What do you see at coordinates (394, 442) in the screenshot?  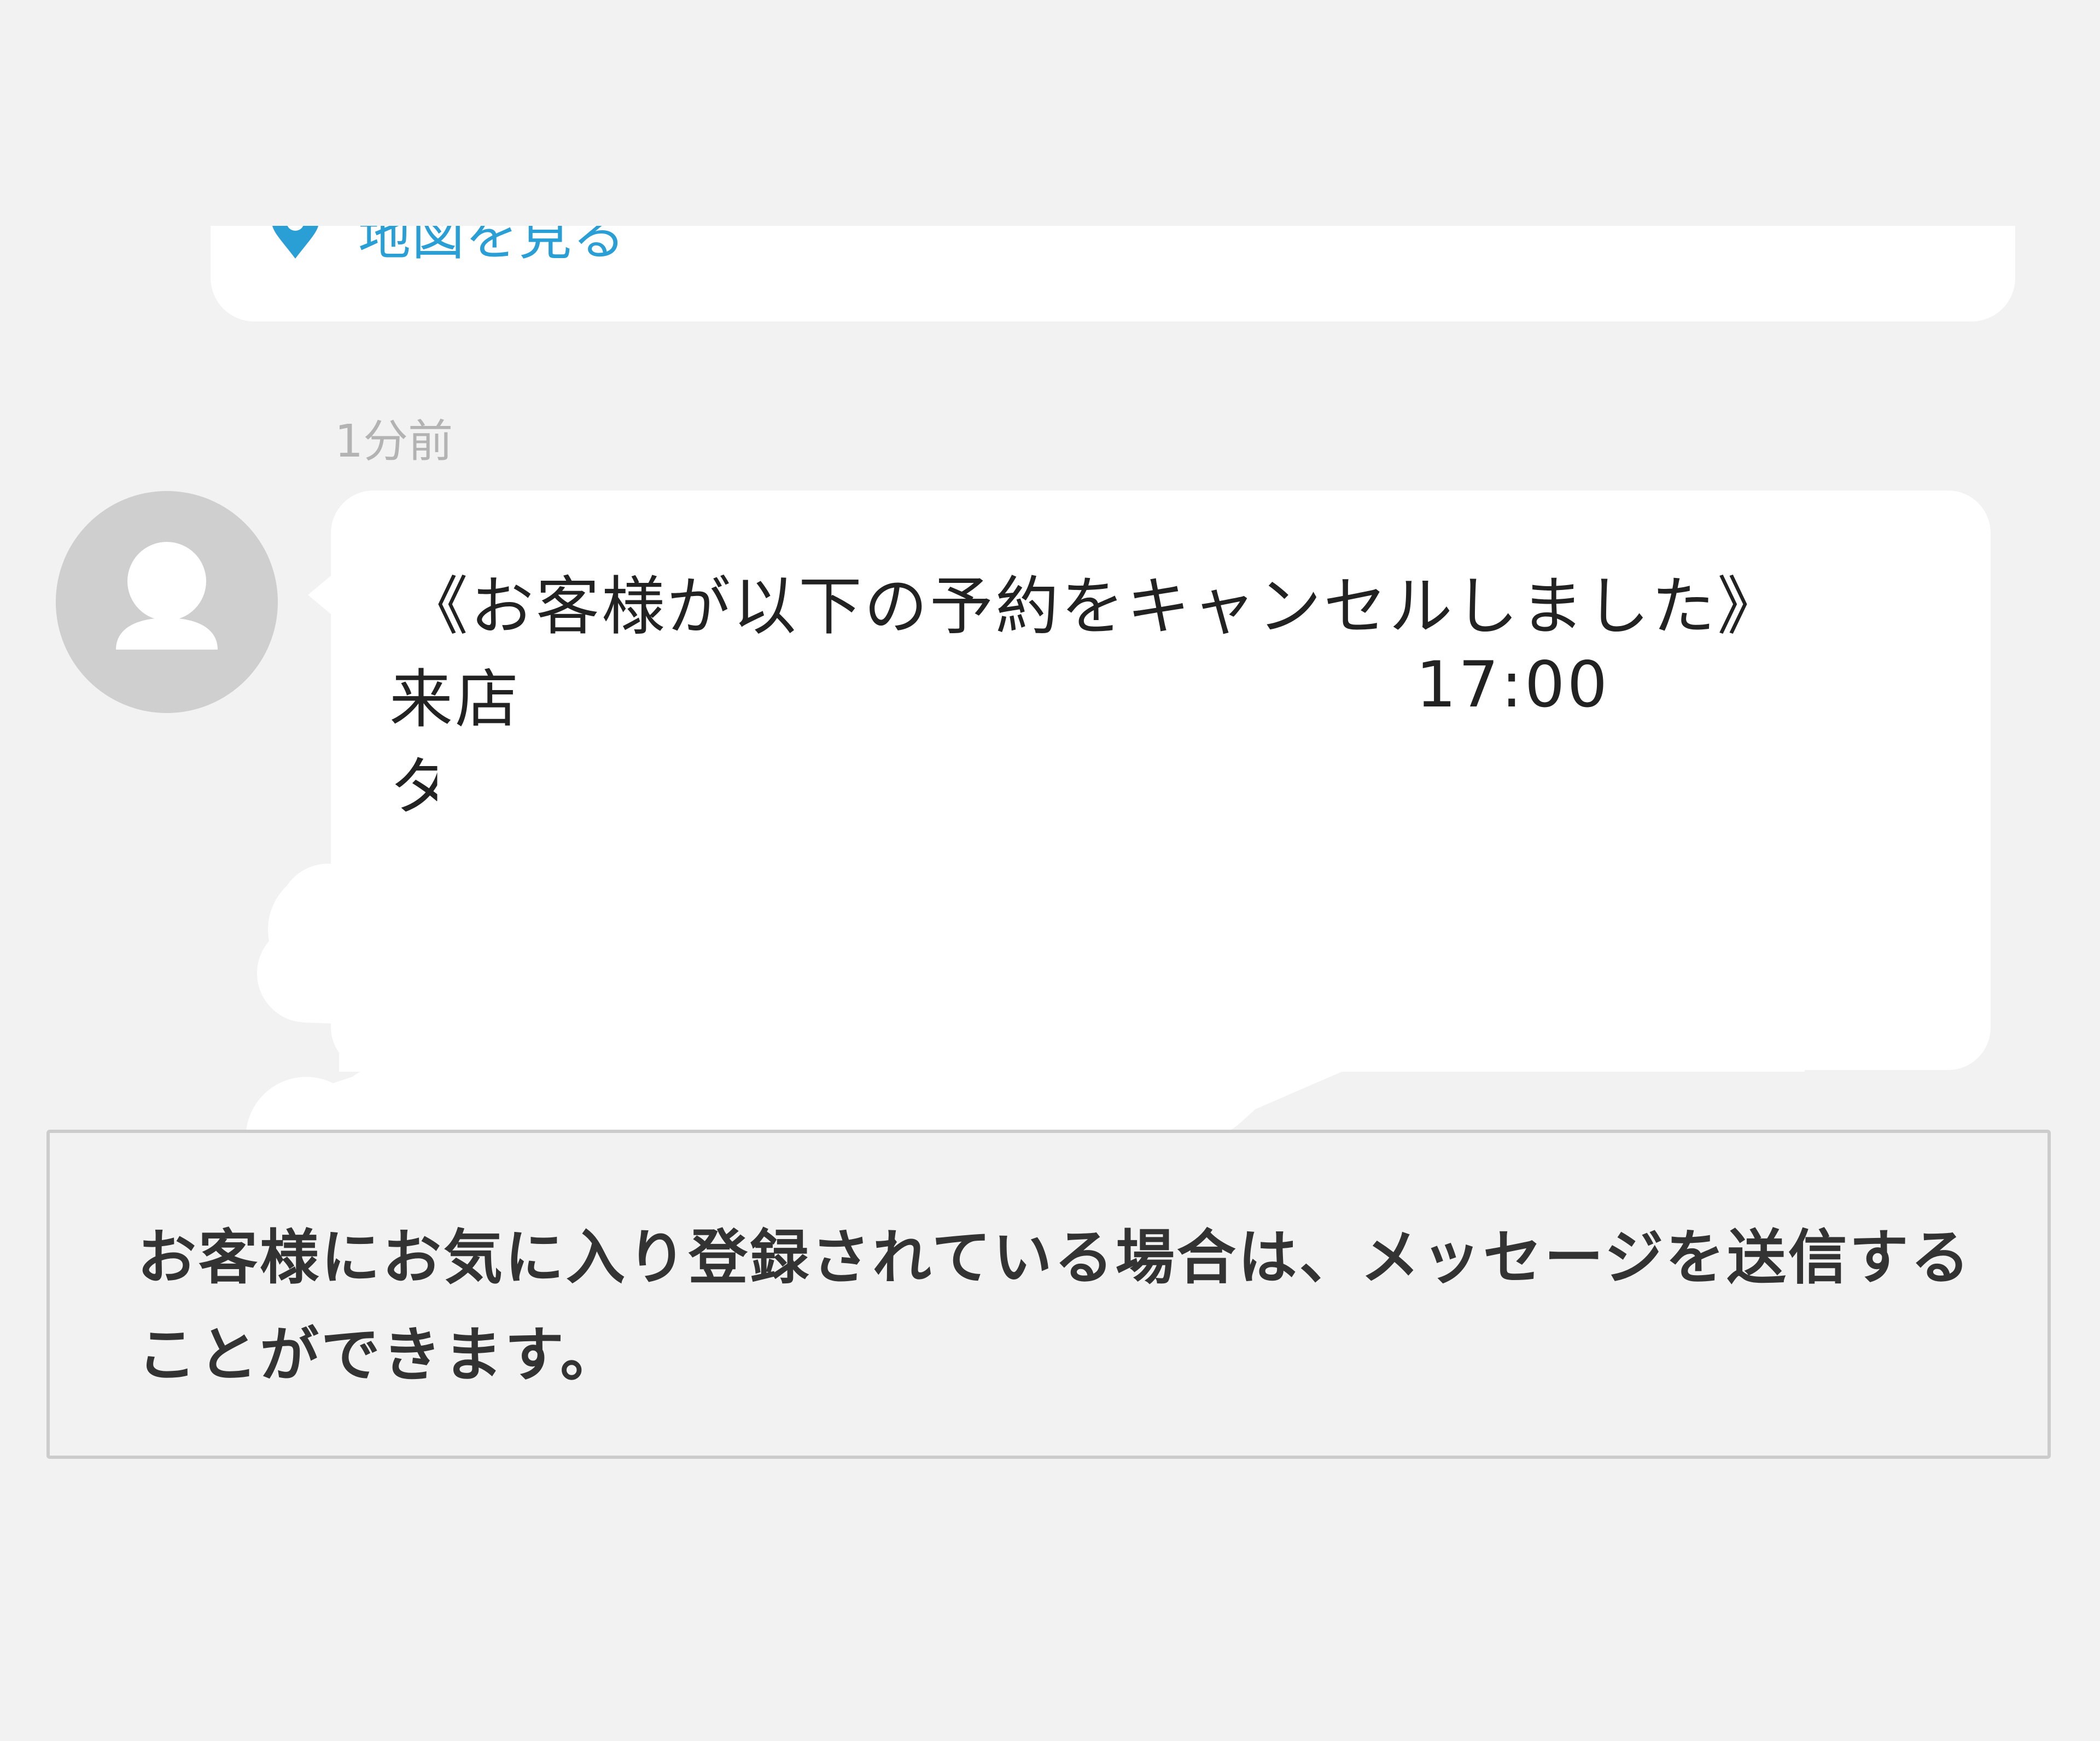 I see `message-timestamp: 1分前` at bounding box center [394, 442].